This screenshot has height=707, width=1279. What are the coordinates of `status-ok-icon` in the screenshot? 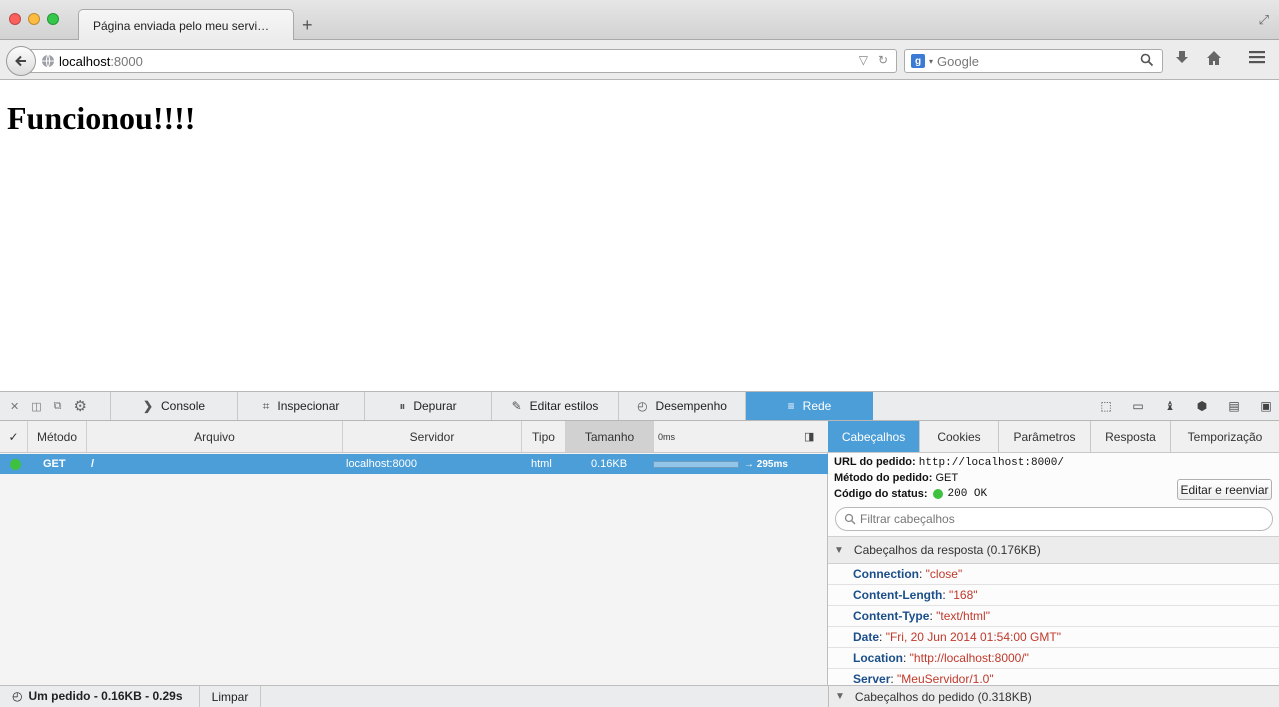 It's located at (937, 494).